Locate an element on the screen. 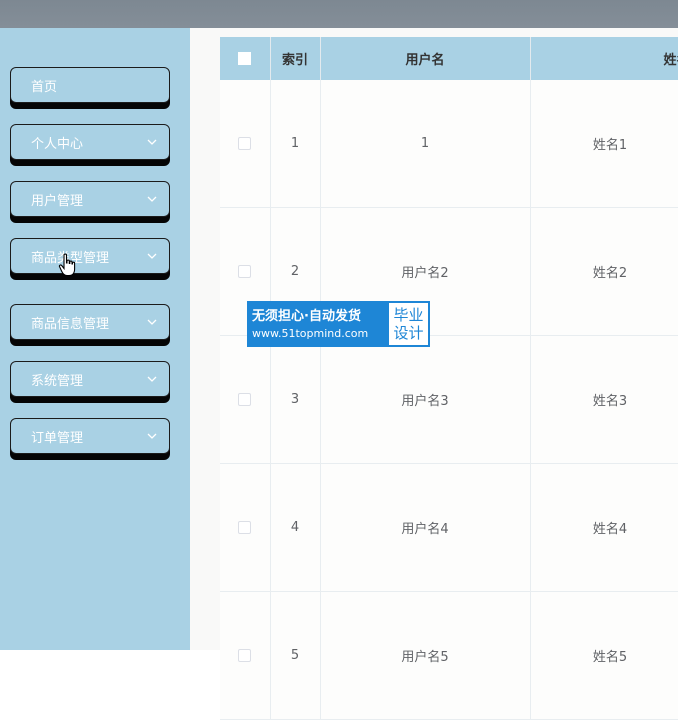  sidebar-item-label: 系统管理 is located at coordinates (57, 381).